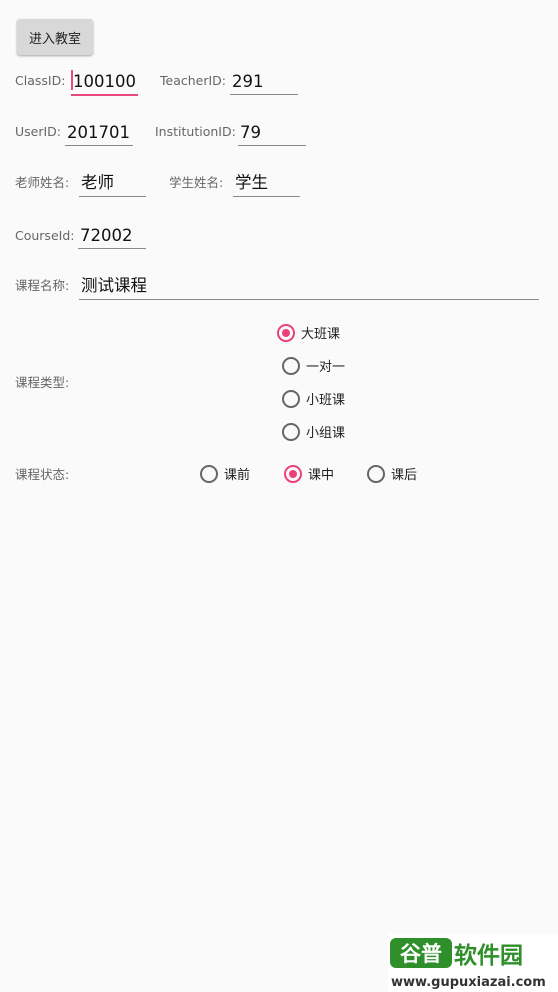  What do you see at coordinates (404, 475) in the screenshot?
I see `radio-label: 课后` at bounding box center [404, 475].